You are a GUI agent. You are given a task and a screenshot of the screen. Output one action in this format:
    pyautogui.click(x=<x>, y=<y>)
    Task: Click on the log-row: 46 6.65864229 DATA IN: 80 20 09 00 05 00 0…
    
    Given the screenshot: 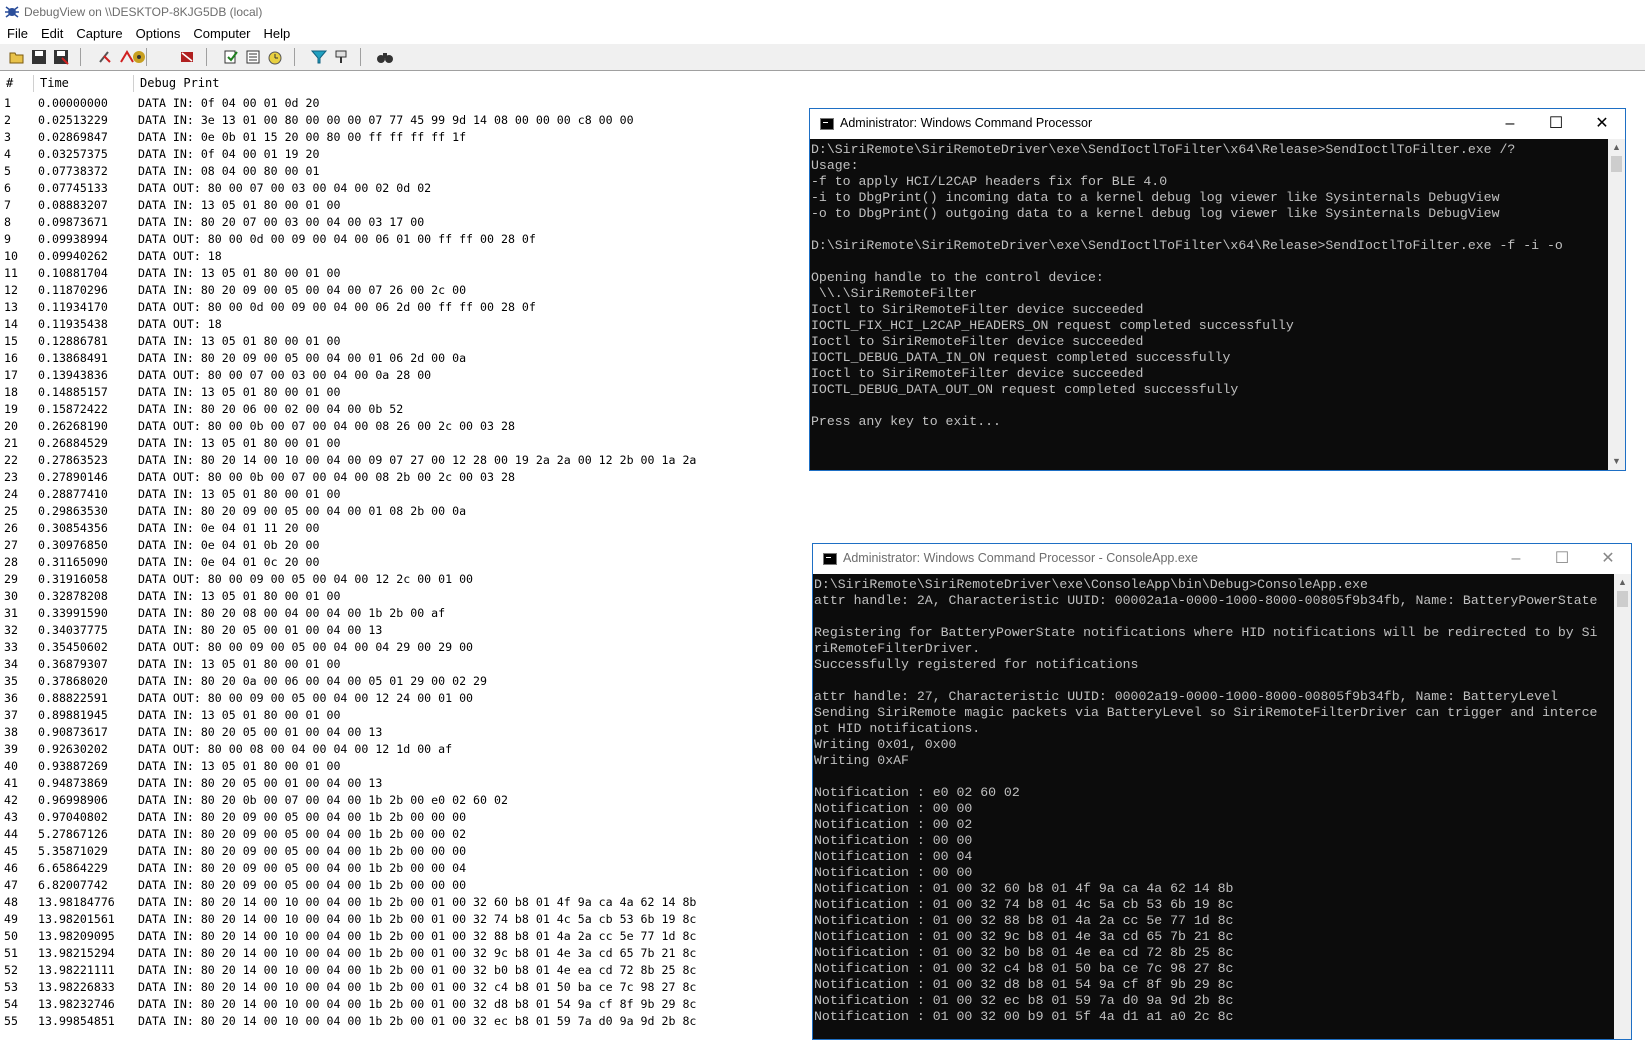 What is the action you would take?
    pyautogui.click(x=400, y=868)
    